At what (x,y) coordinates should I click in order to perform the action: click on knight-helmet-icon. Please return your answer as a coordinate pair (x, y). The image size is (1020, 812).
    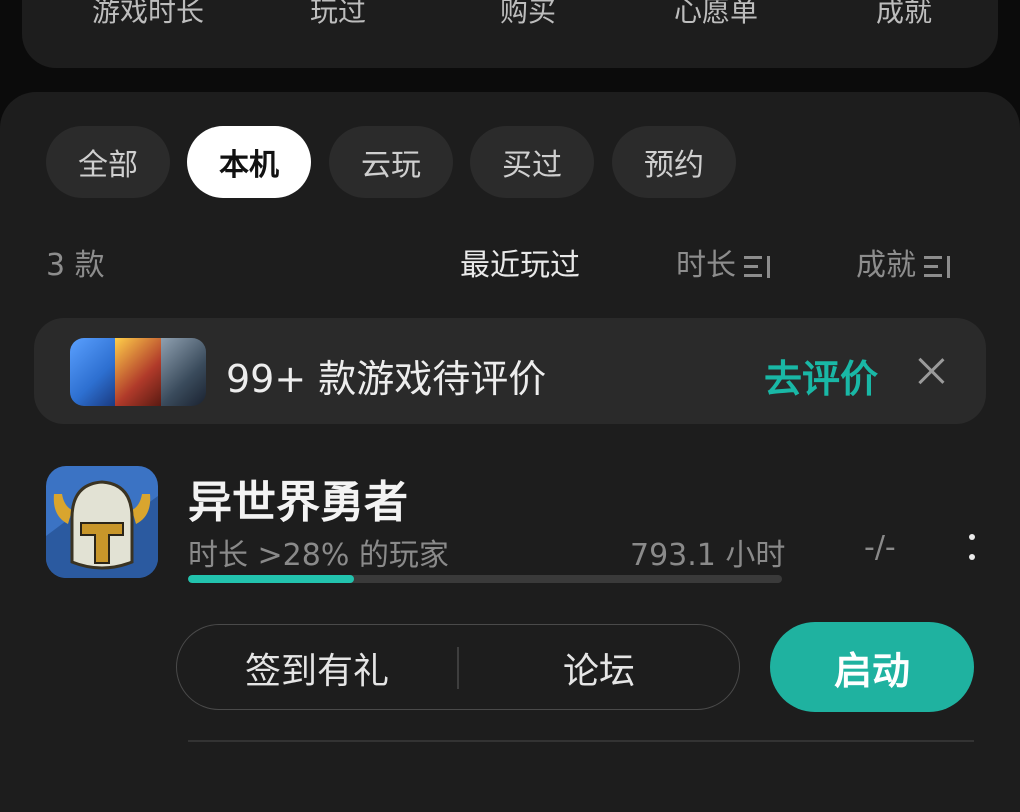
    Looking at the image, I should click on (102, 522).